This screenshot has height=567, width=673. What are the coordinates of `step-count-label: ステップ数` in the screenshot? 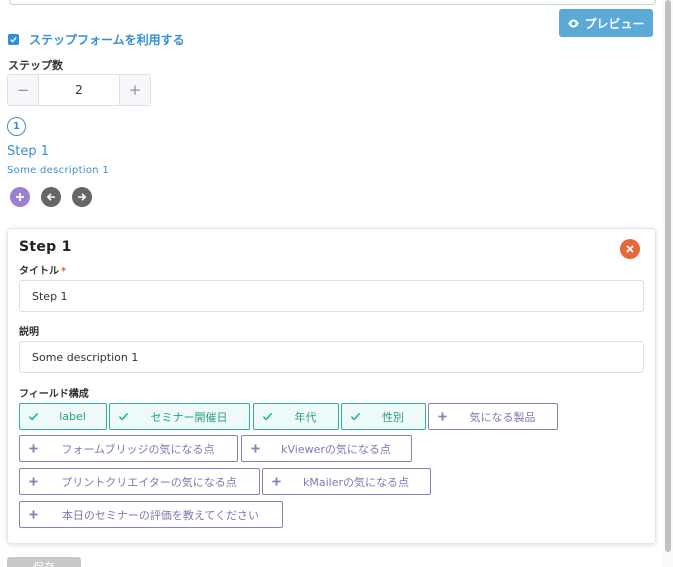 It's located at (35, 65).